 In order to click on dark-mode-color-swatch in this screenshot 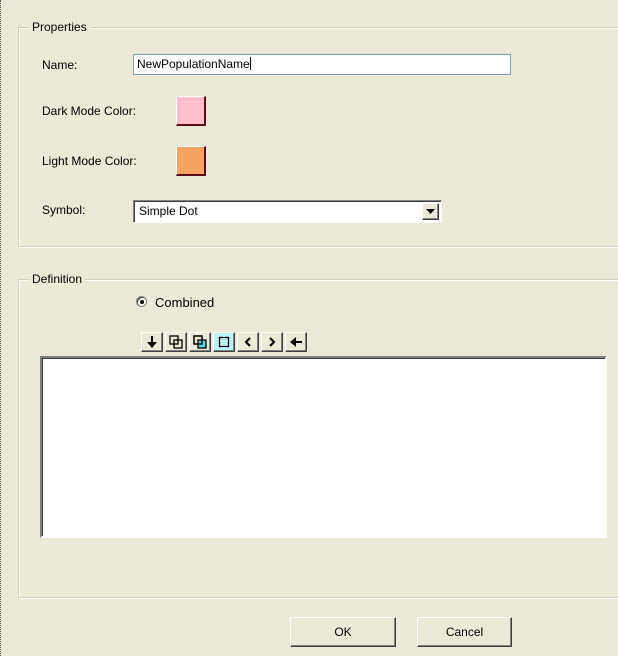, I will do `click(191, 111)`.